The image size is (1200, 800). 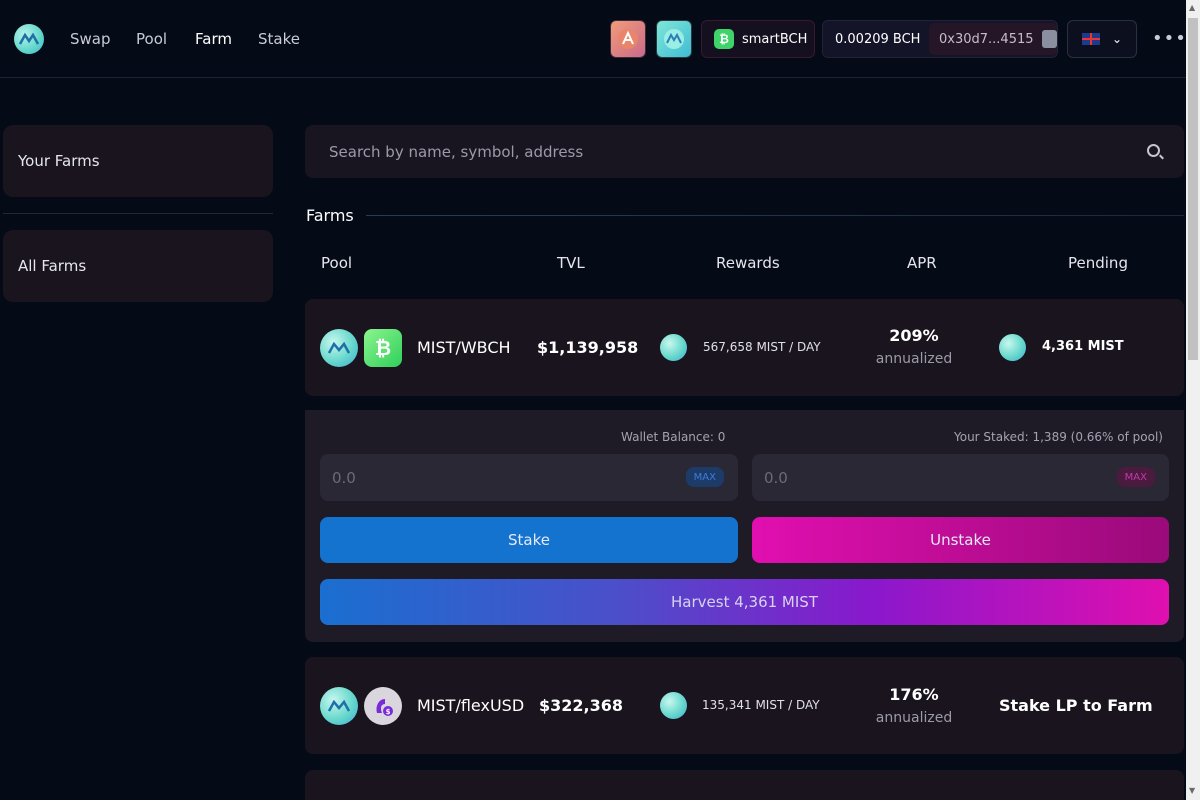 I want to click on scrollbar-thumb, so click(x=1193, y=189).